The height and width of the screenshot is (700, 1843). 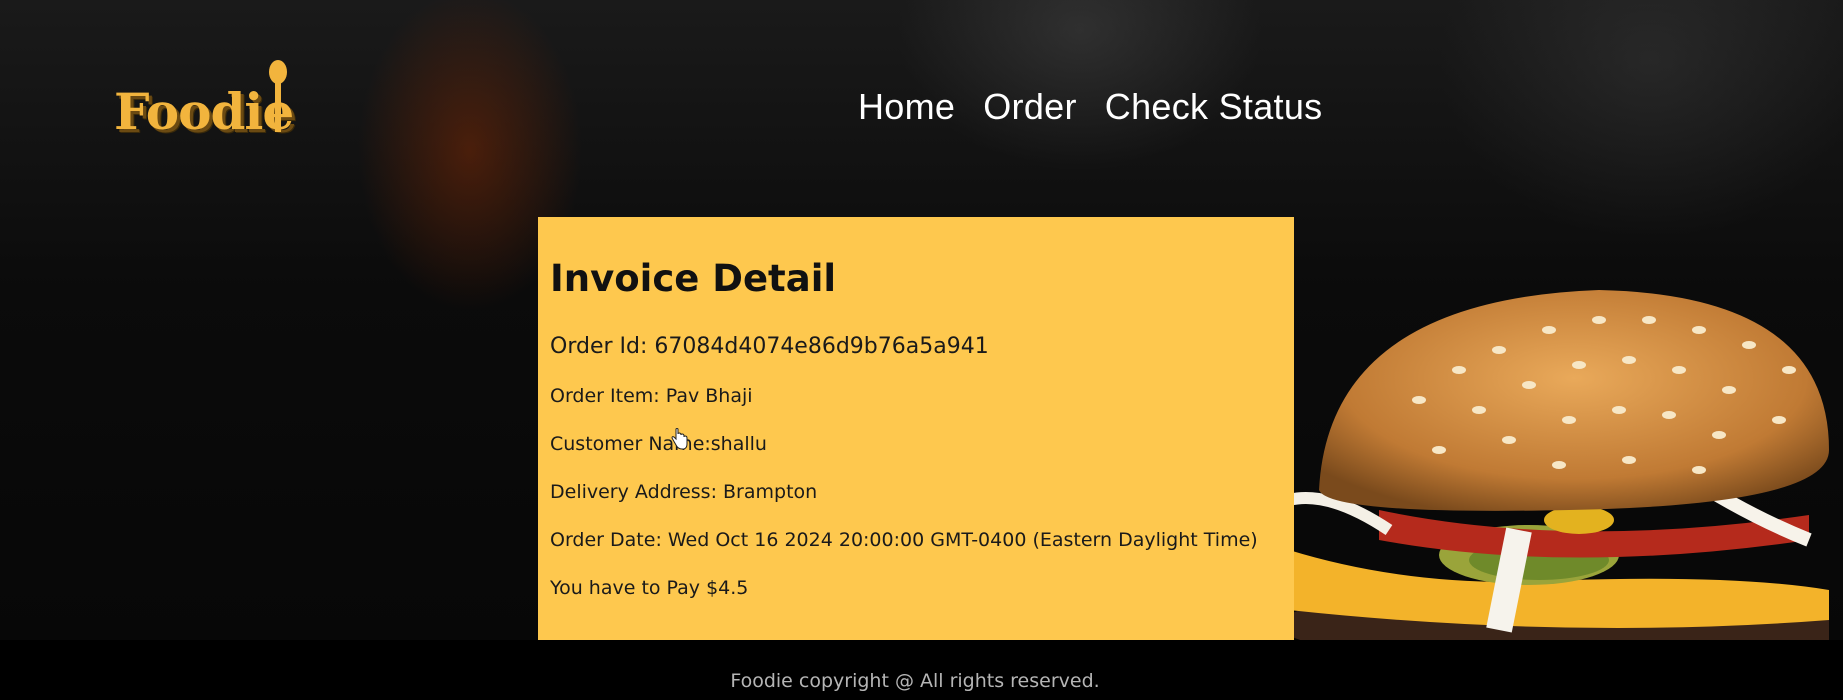 What do you see at coordinates (1554, 465) in the screenshot?
I see `burger-image` at bounding box center [1554, 465].